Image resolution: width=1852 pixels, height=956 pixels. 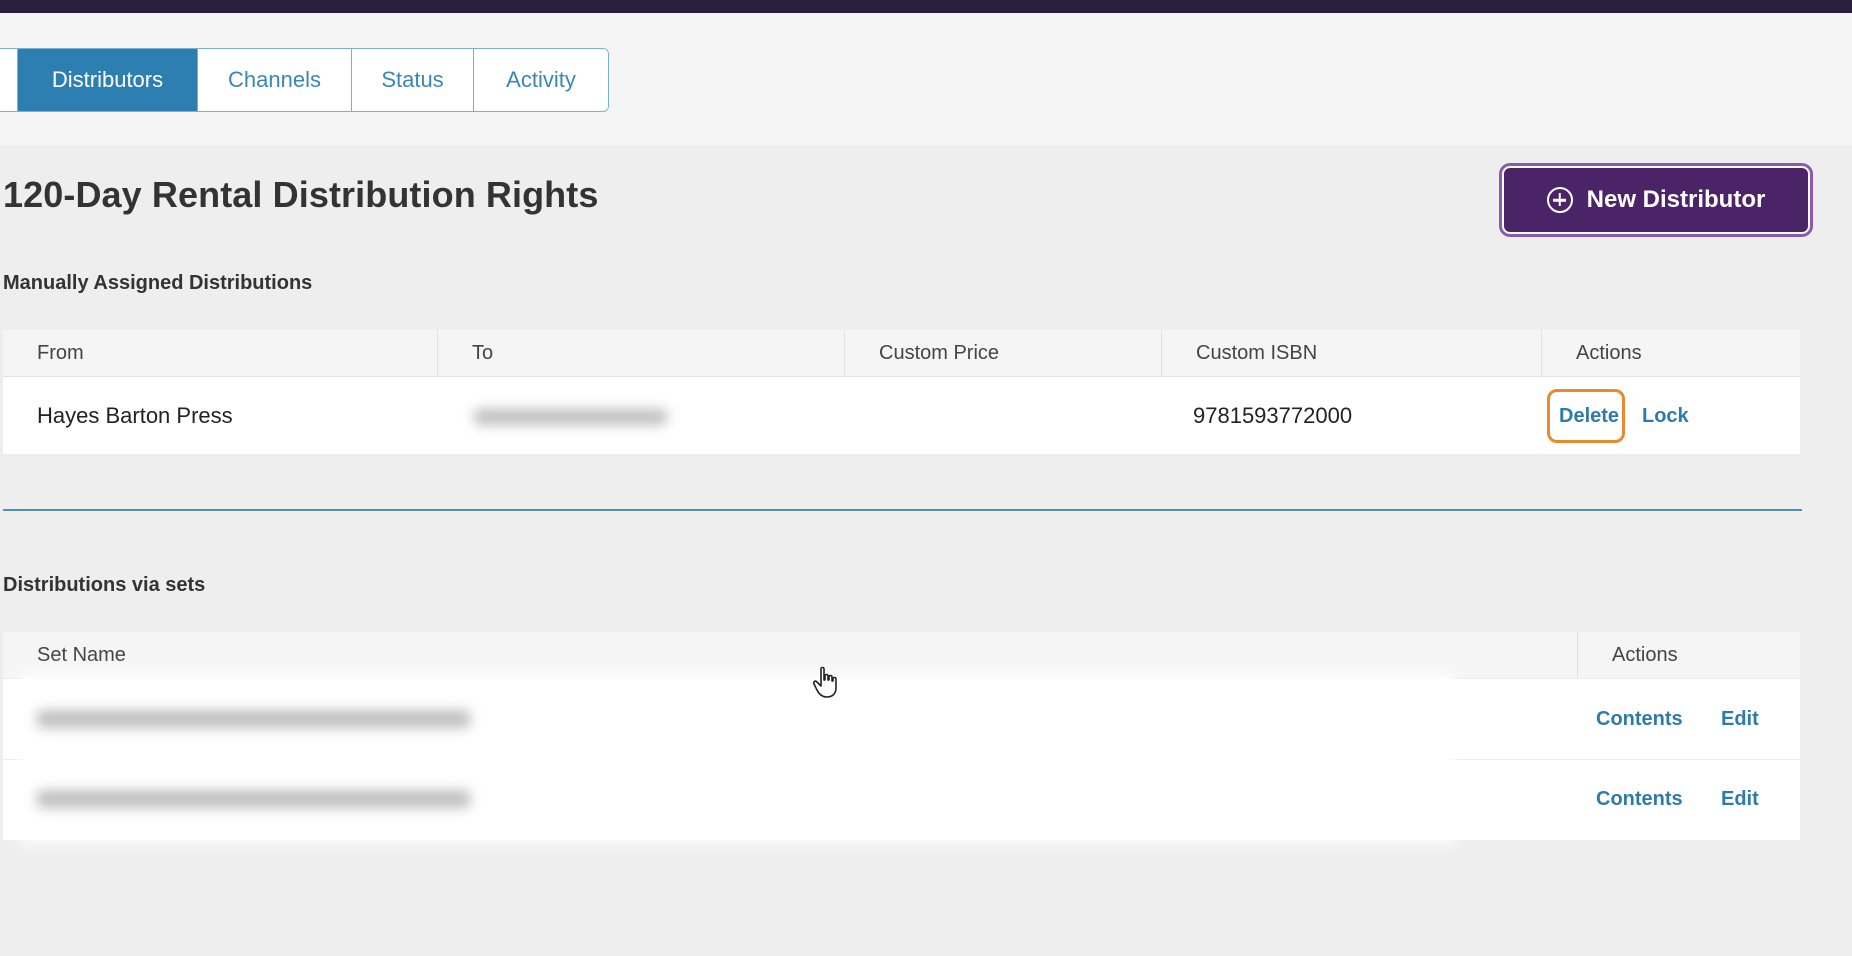 I want to click on tab-distributors: Distributors, so click(x=108, y=80).